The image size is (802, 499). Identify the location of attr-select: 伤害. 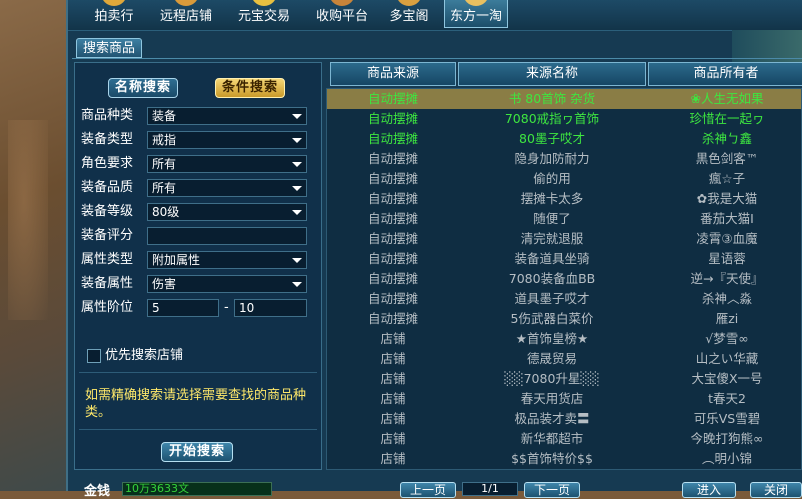
(227, 284).